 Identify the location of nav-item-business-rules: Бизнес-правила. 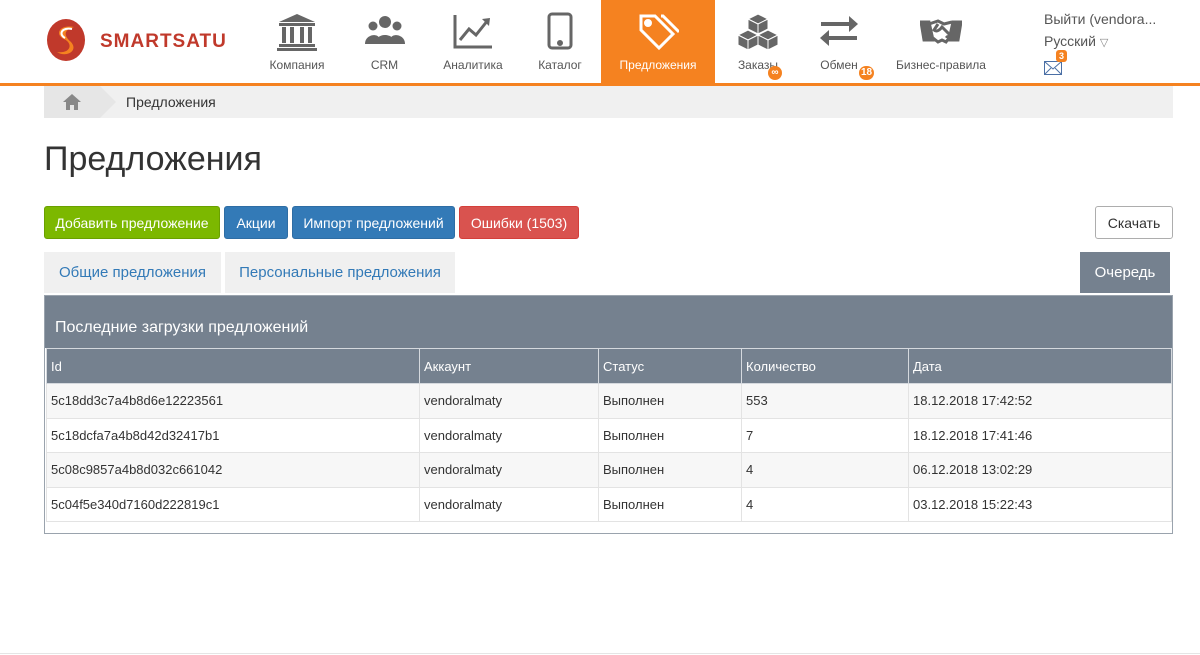
(941, 42).